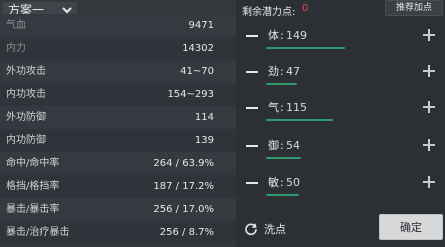  I want to click on stat-row-agility: 敏 : 50, so click(340, 184).